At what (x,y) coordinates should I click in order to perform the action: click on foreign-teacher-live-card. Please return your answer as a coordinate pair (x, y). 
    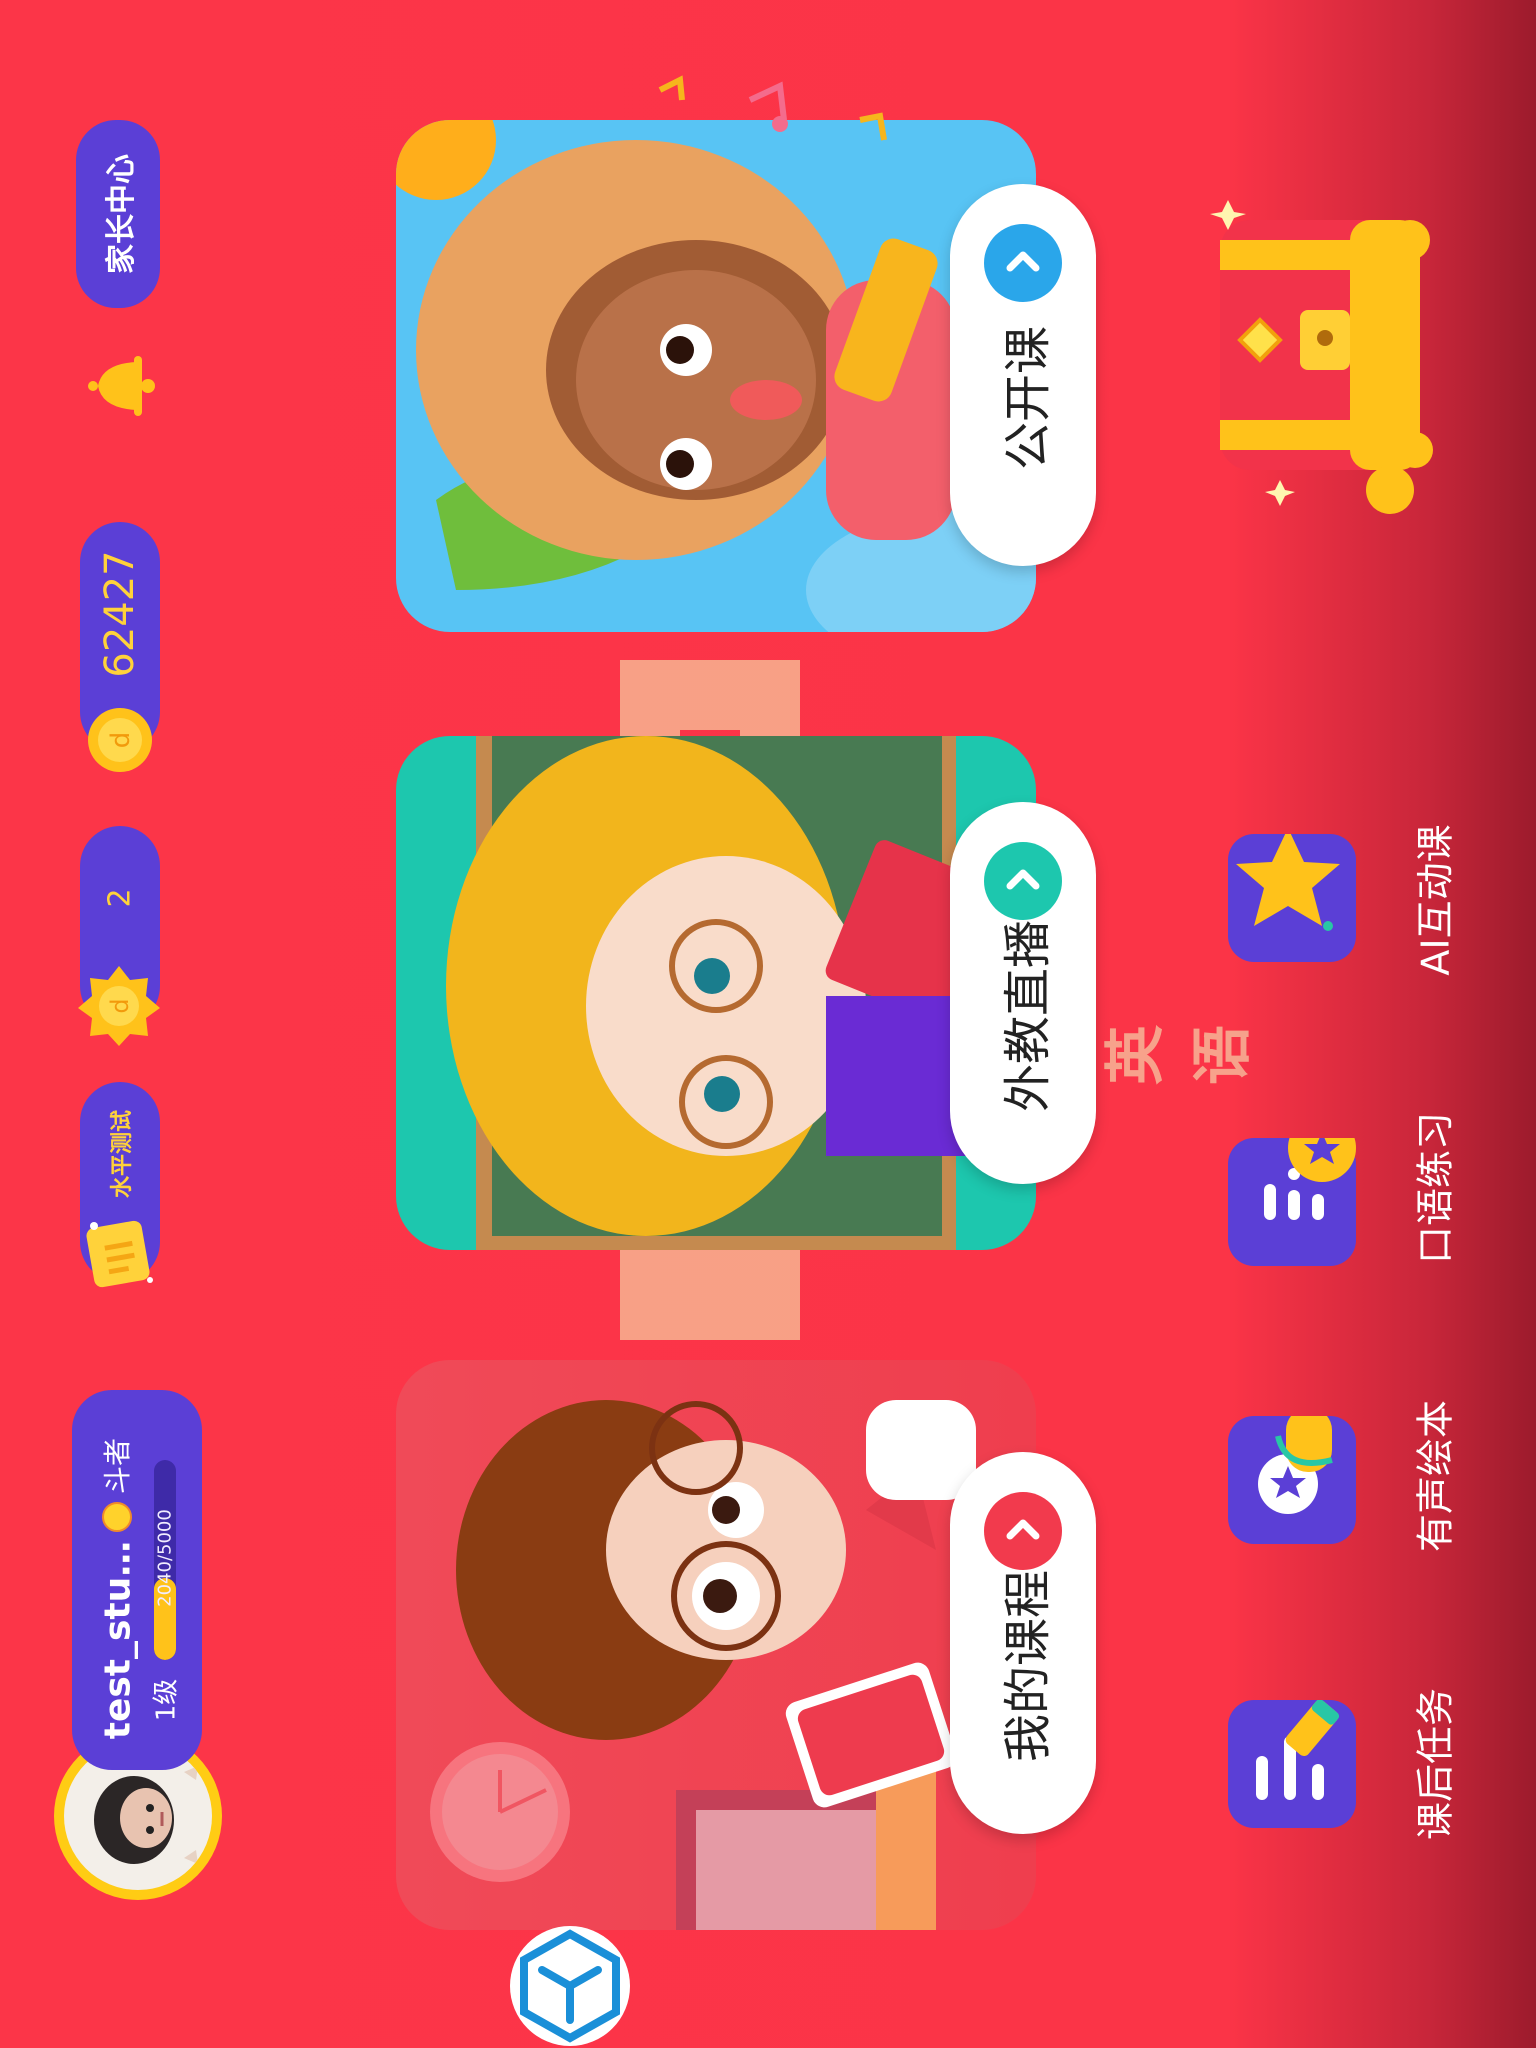
    Looking at the image, I should click on (716, 993).